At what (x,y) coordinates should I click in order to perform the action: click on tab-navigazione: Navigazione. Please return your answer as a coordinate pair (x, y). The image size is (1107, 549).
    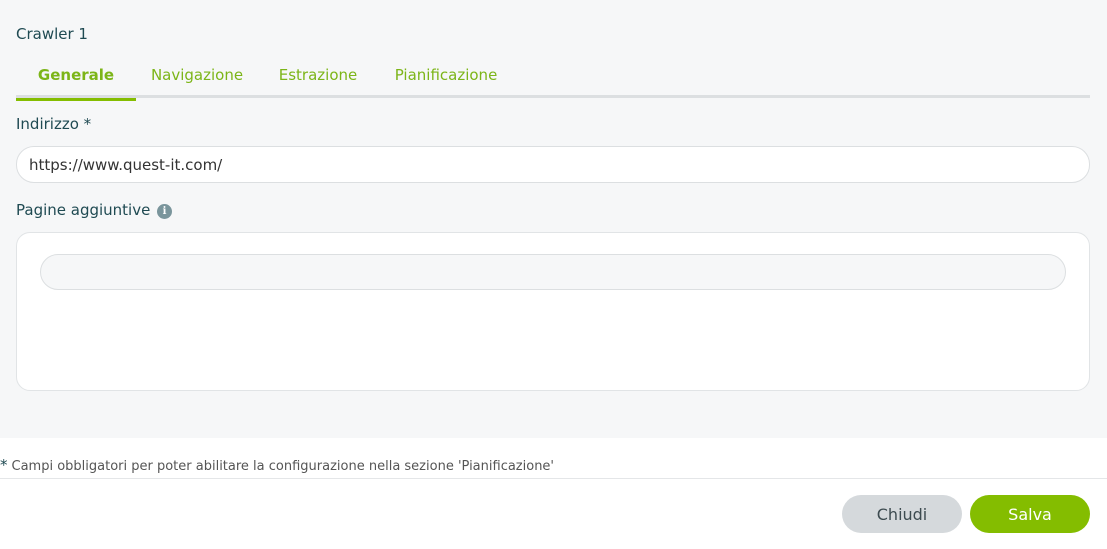
    Looking at the image, I should click on (197, 77).